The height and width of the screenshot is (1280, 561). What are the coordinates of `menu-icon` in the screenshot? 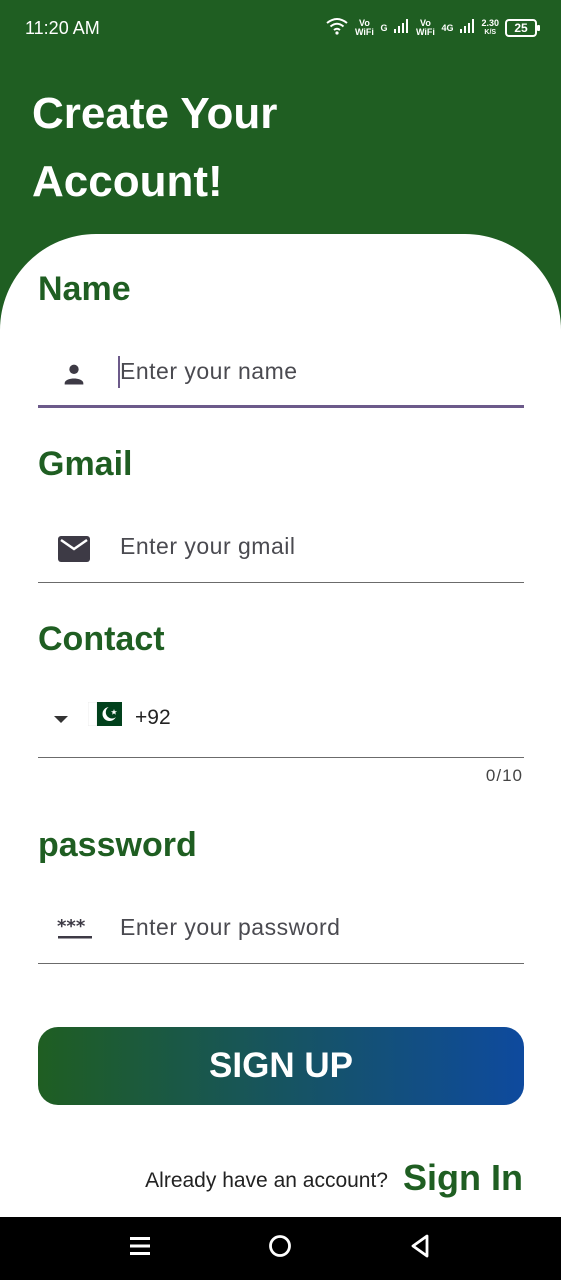 It's located at (140, 1248).